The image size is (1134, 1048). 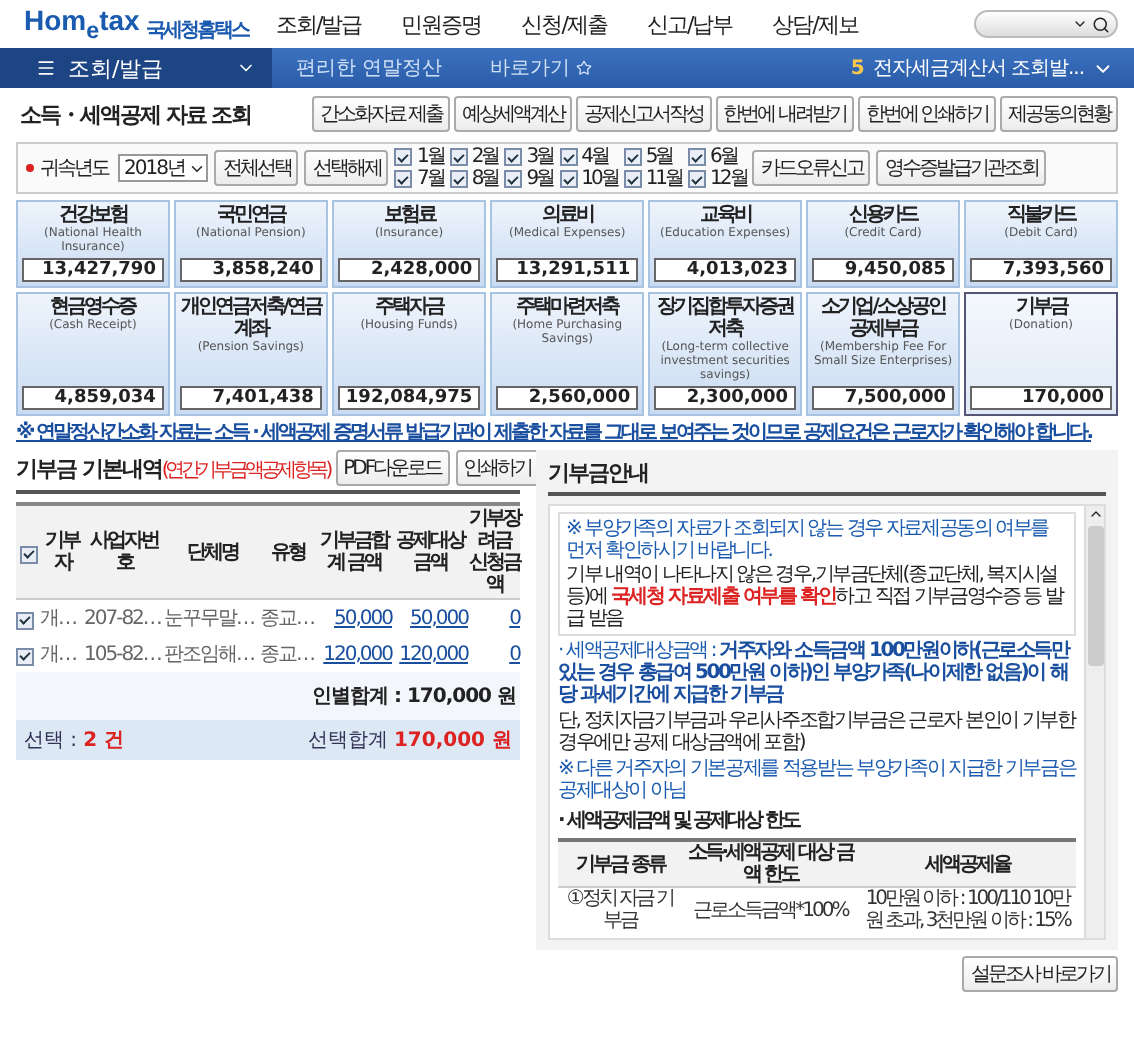 What do you see at coordinates (250, 270) in the screenshot?
I see `card-amount: 3,858,240` at bounding box center [250, 270].